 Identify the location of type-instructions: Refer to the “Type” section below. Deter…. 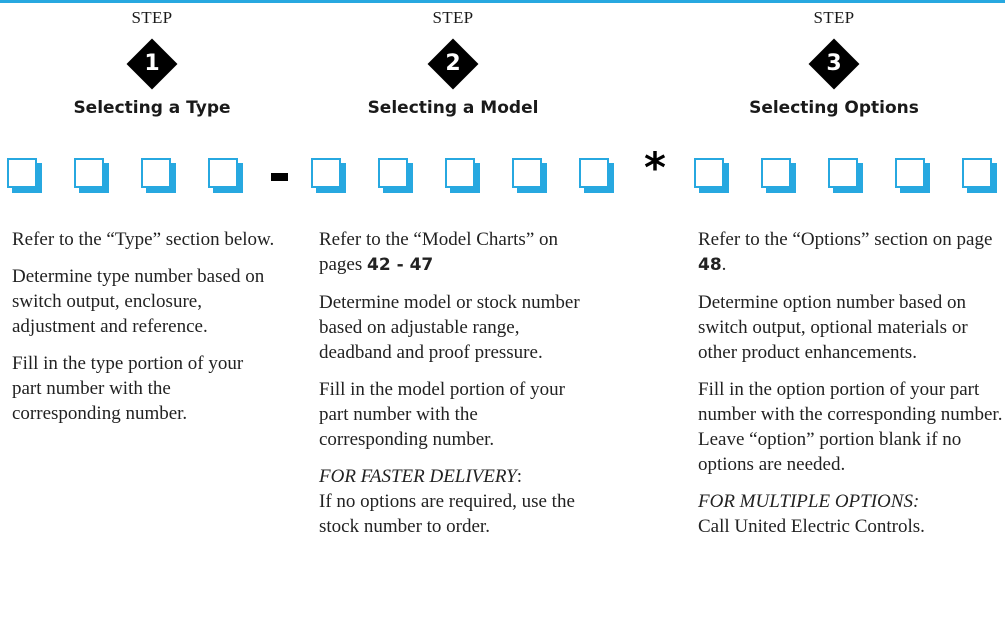
(144, 332).